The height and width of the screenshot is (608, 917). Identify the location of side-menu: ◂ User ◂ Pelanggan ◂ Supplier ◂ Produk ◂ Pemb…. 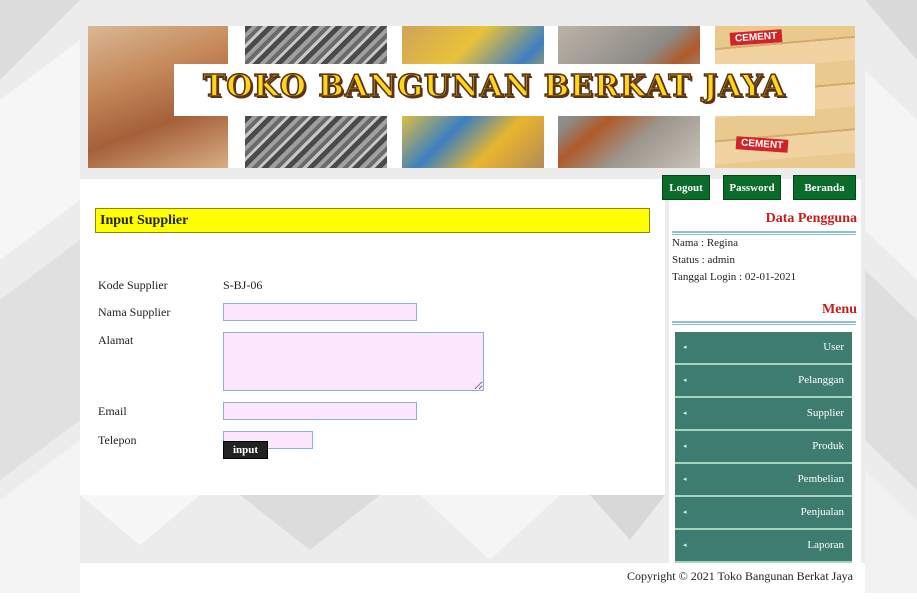
(763, 447).